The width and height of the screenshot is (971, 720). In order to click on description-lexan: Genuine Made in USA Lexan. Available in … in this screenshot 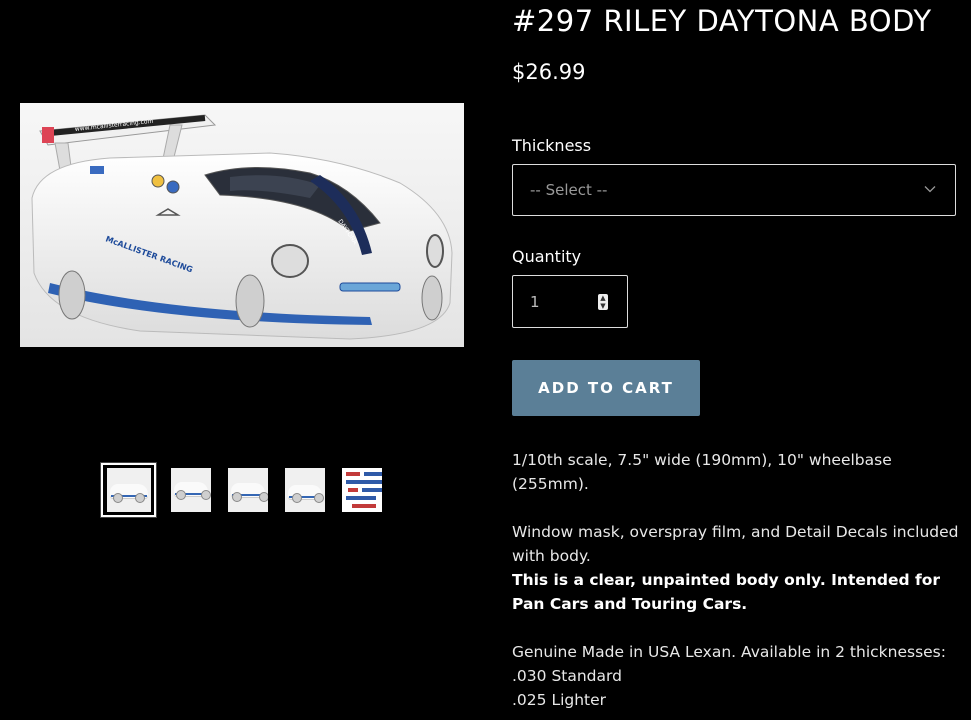, I will do `click(729, 652)`.